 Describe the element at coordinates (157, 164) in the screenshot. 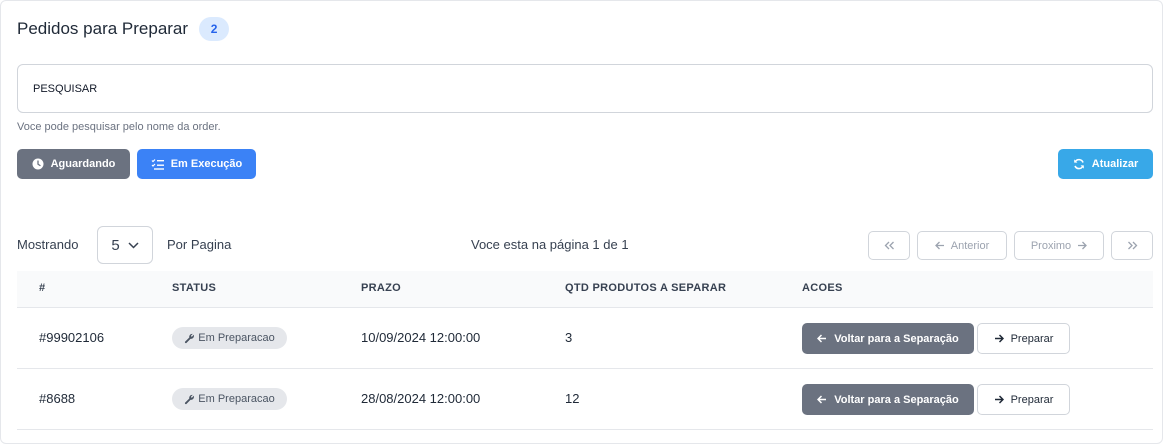

I see `list-check-icon` at that location.